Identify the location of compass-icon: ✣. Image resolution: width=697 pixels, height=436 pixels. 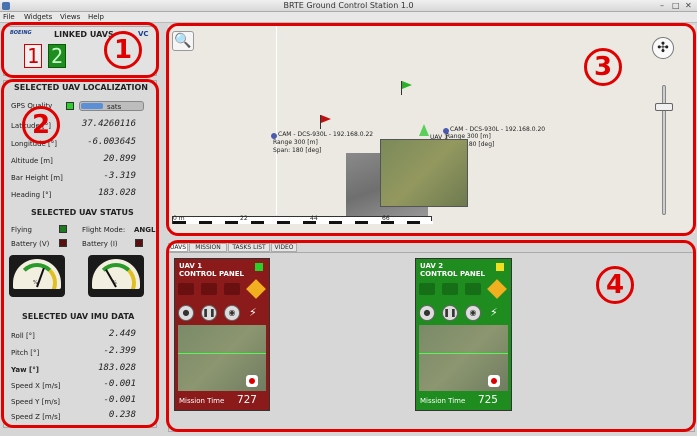
(663, 48).